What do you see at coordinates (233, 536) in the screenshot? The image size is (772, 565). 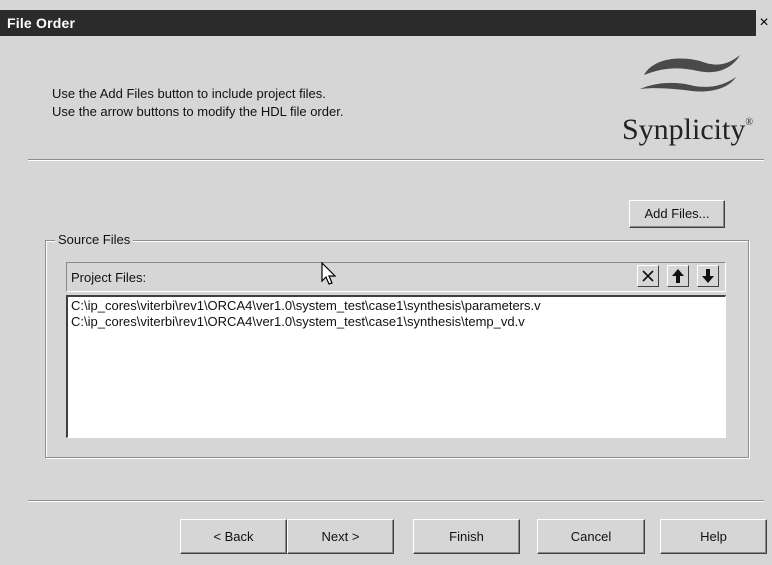 I see `back-button: < Back` at bounding box center [233, 536].